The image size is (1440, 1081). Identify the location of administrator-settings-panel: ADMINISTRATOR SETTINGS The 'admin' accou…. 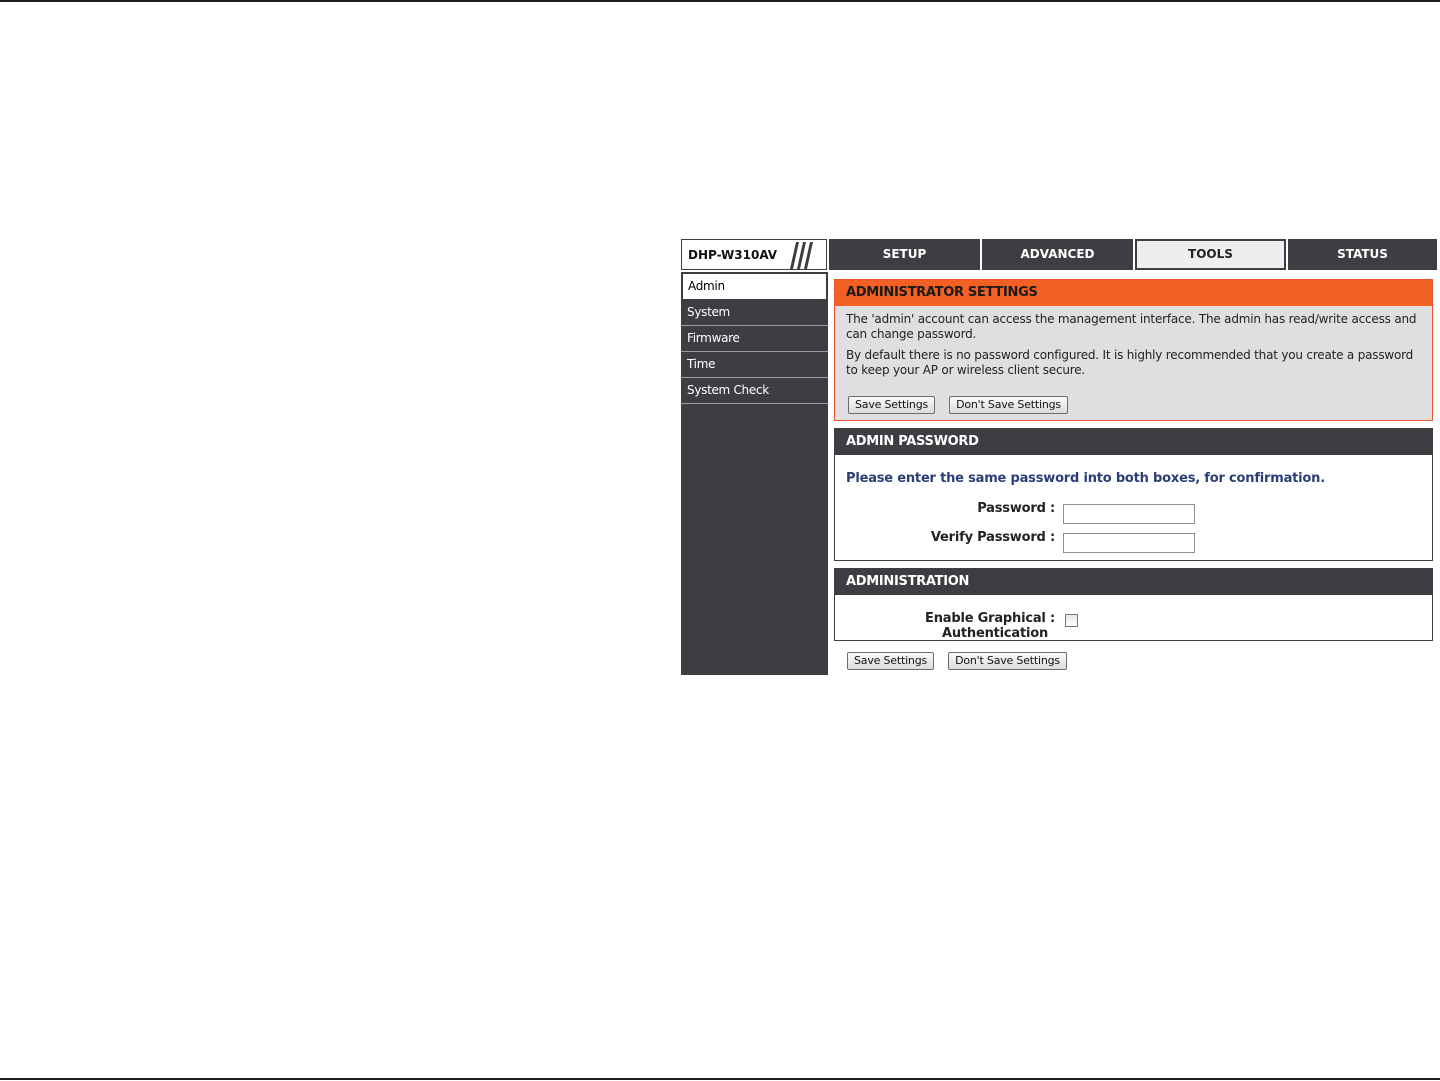
(1133, 350).